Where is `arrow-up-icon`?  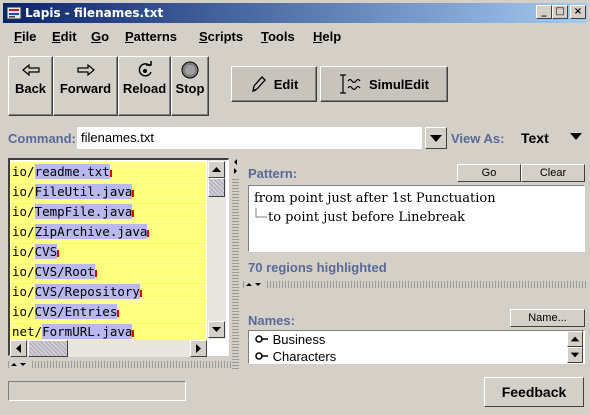 arrow-up-icon is located at coordinates (216, 169).